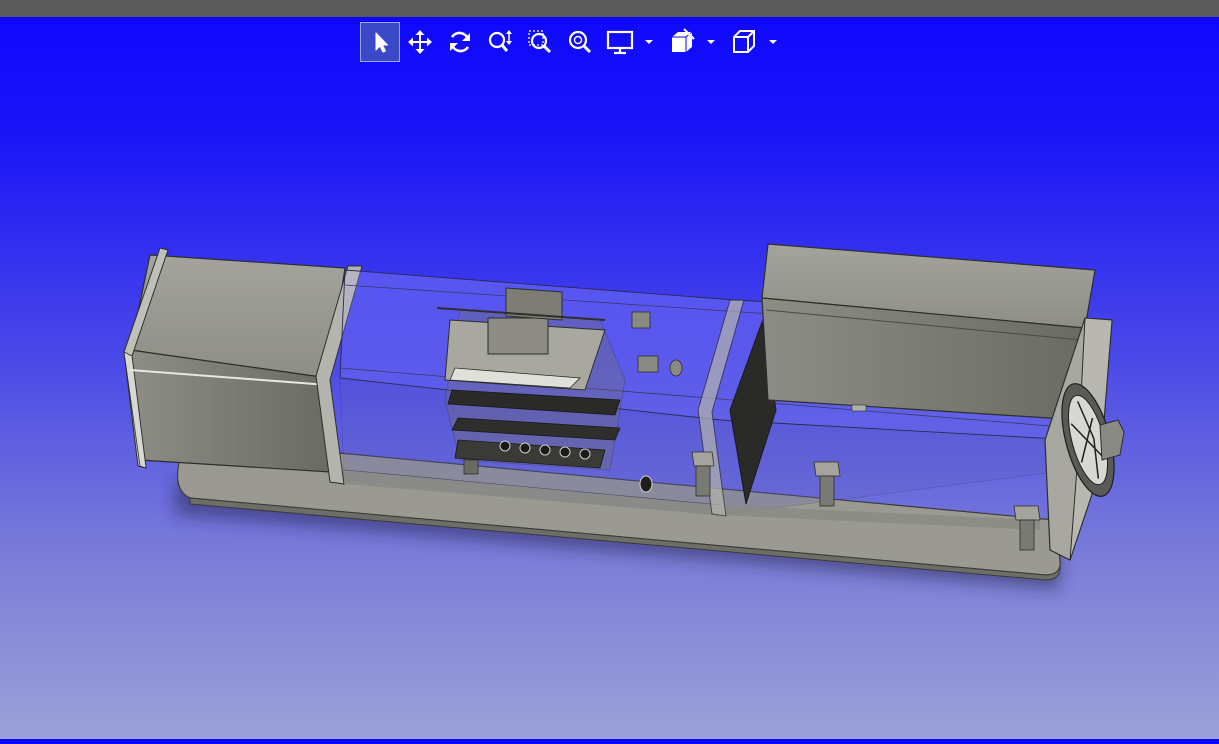 The width and height of the screenshot is (1219, 744). I want to click on zoom-window-button, so click(540, 42).